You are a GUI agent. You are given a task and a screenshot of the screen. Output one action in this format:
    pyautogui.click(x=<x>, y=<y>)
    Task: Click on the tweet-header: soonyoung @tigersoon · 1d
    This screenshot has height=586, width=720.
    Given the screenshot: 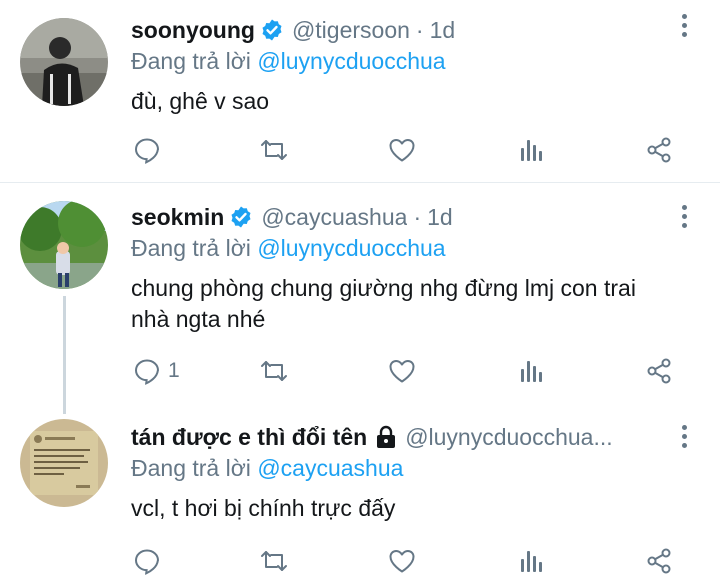 What is the action you would take?
    pyautogui.click(x=405, y=30)
    